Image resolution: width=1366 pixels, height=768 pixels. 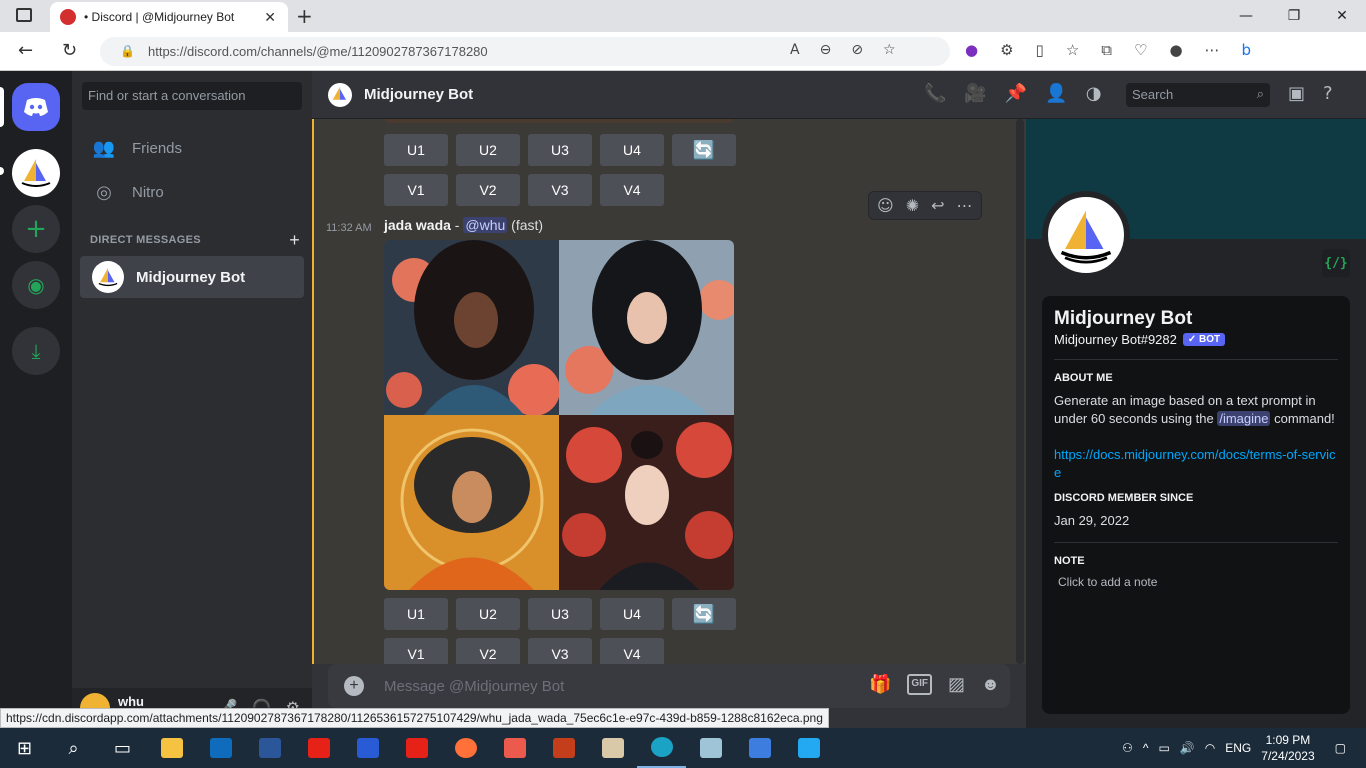 I want to click on chat-scrollbar, so click(x=1020, y=391).